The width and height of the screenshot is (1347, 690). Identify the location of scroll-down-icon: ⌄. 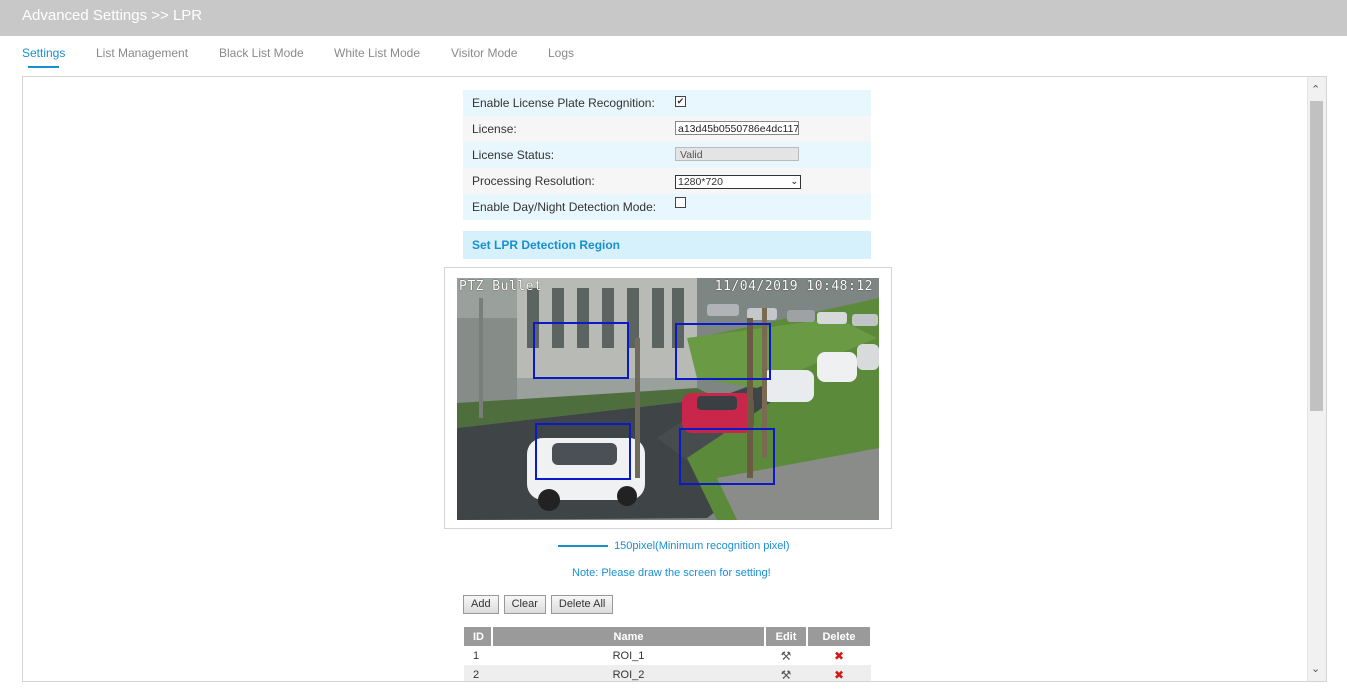
(1315, 668).